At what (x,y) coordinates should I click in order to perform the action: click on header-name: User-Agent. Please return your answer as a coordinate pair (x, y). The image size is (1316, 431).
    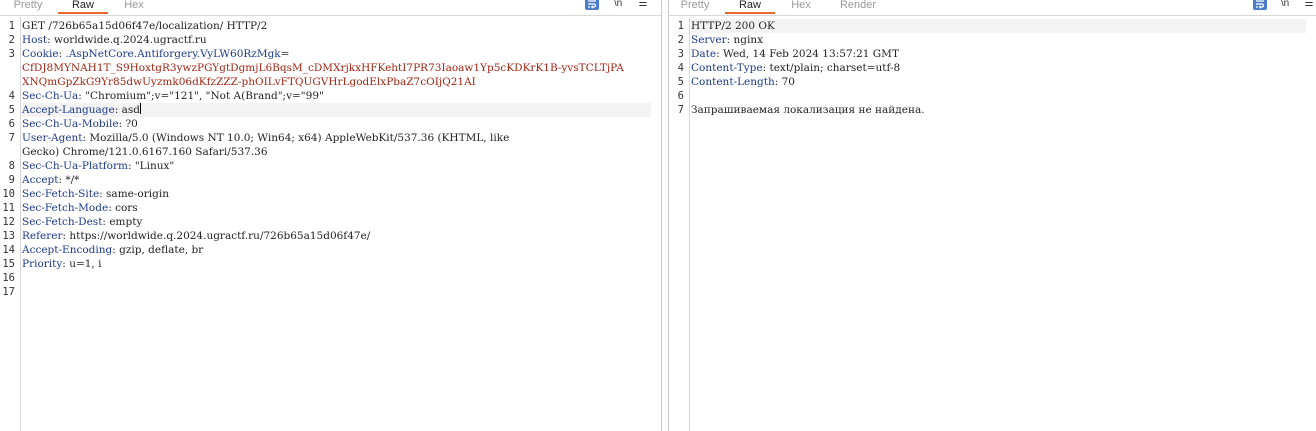
    Looking at the image, I should click on (52, 138).